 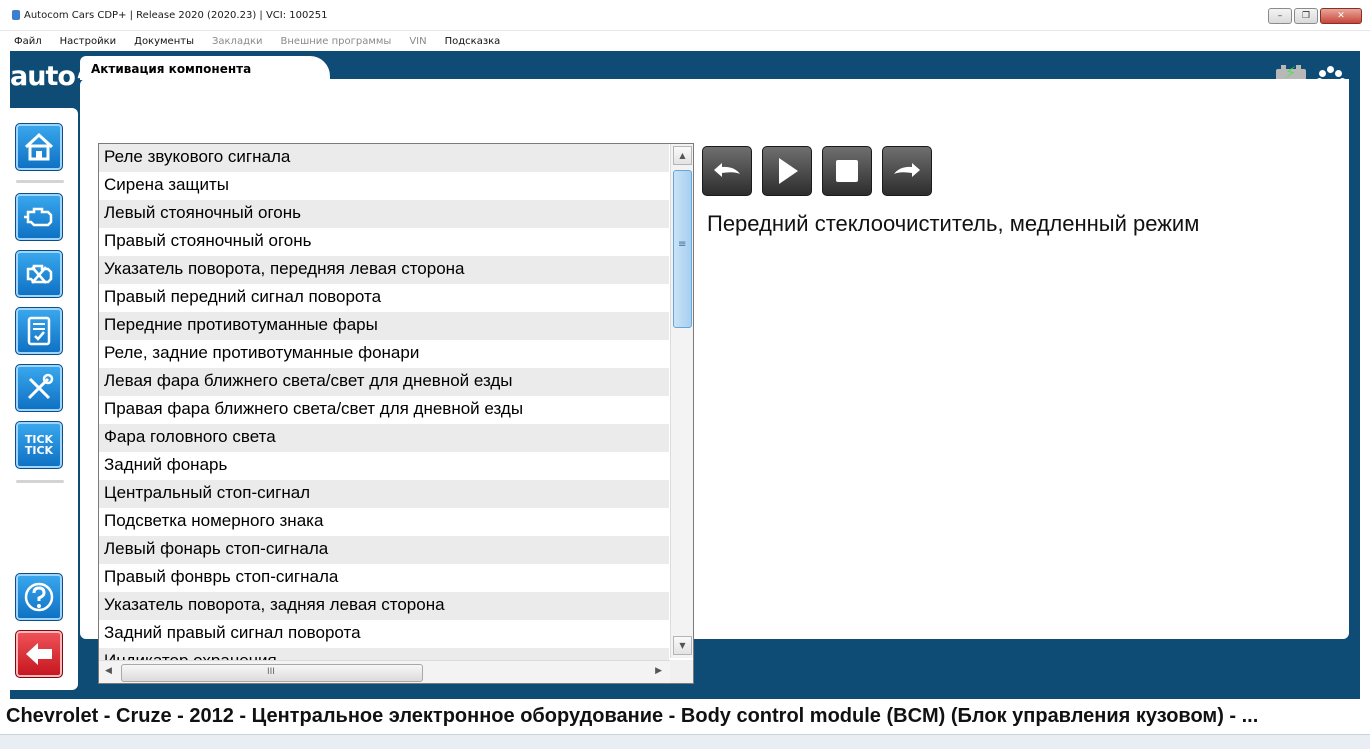 I want to click on left-sidebar: TICK TICK, so click(x=44, y=399).